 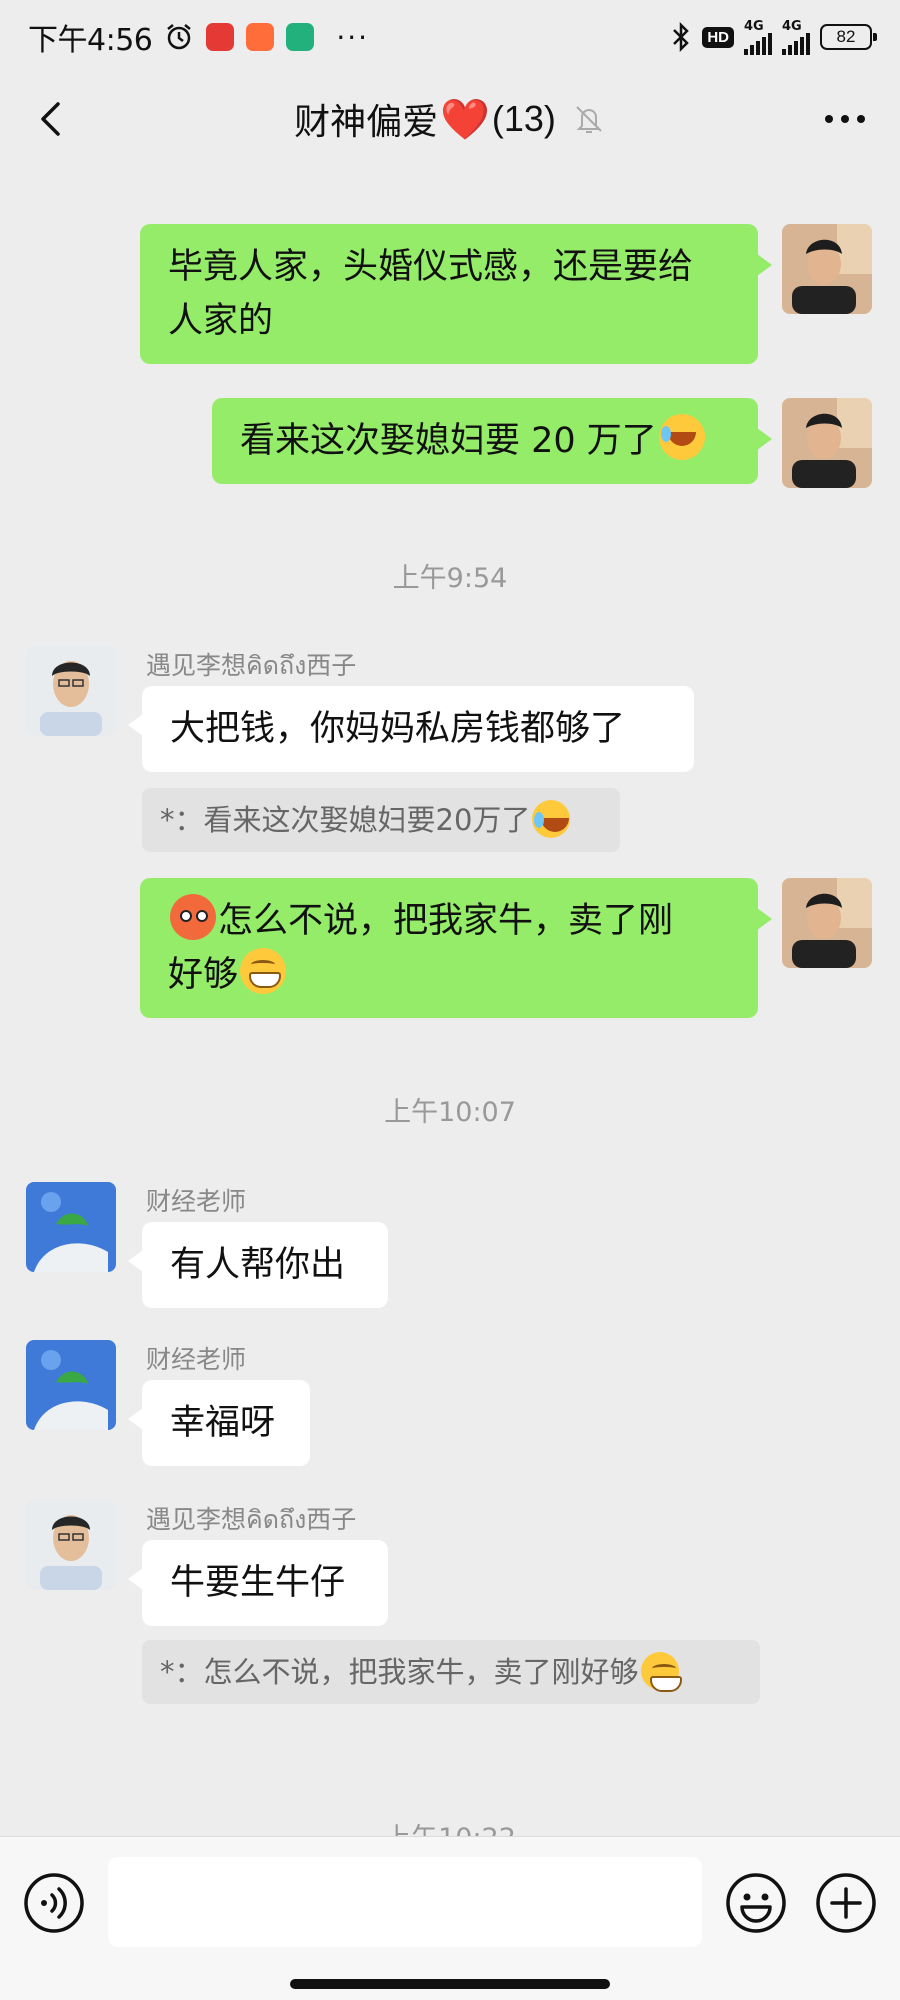 What do you see at coordinates (450, 1112) in the screenshot?
I see `timestamp: 上午10:07` at bounding box center [450, 1112].